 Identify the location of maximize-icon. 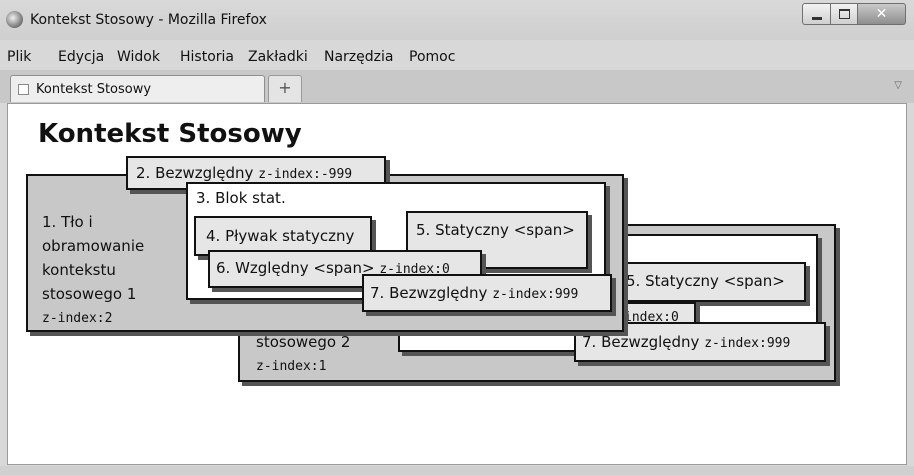
(844, 14).